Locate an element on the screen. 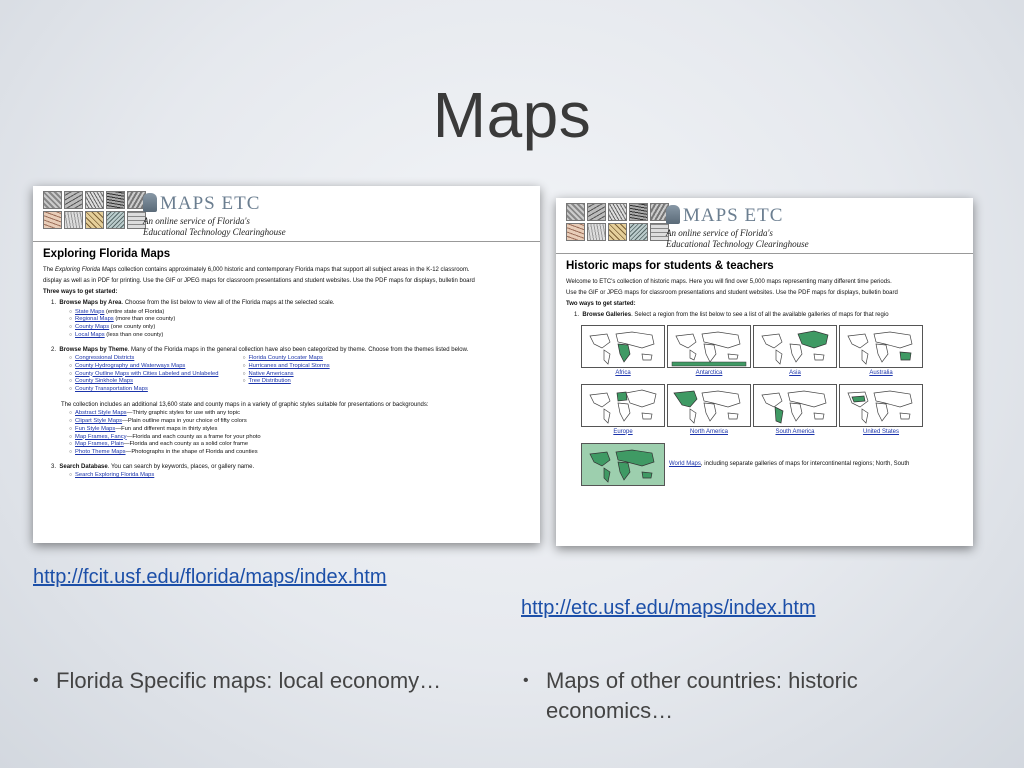 The height and width of the screenshot is (768, 1024). list-item: Congressional Districts is located at coordinates (143, 359).